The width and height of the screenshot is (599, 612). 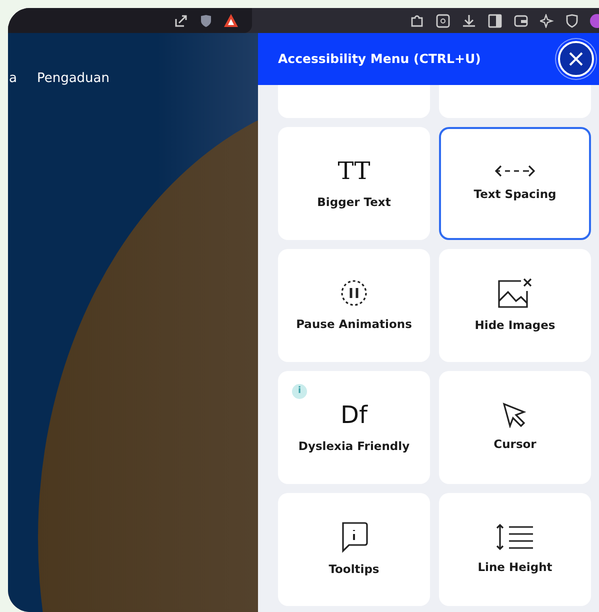 What do you see at coordinates (354, 536) in the screenshot?
I see `tooltip-icon` at bounding box center [354, 536].